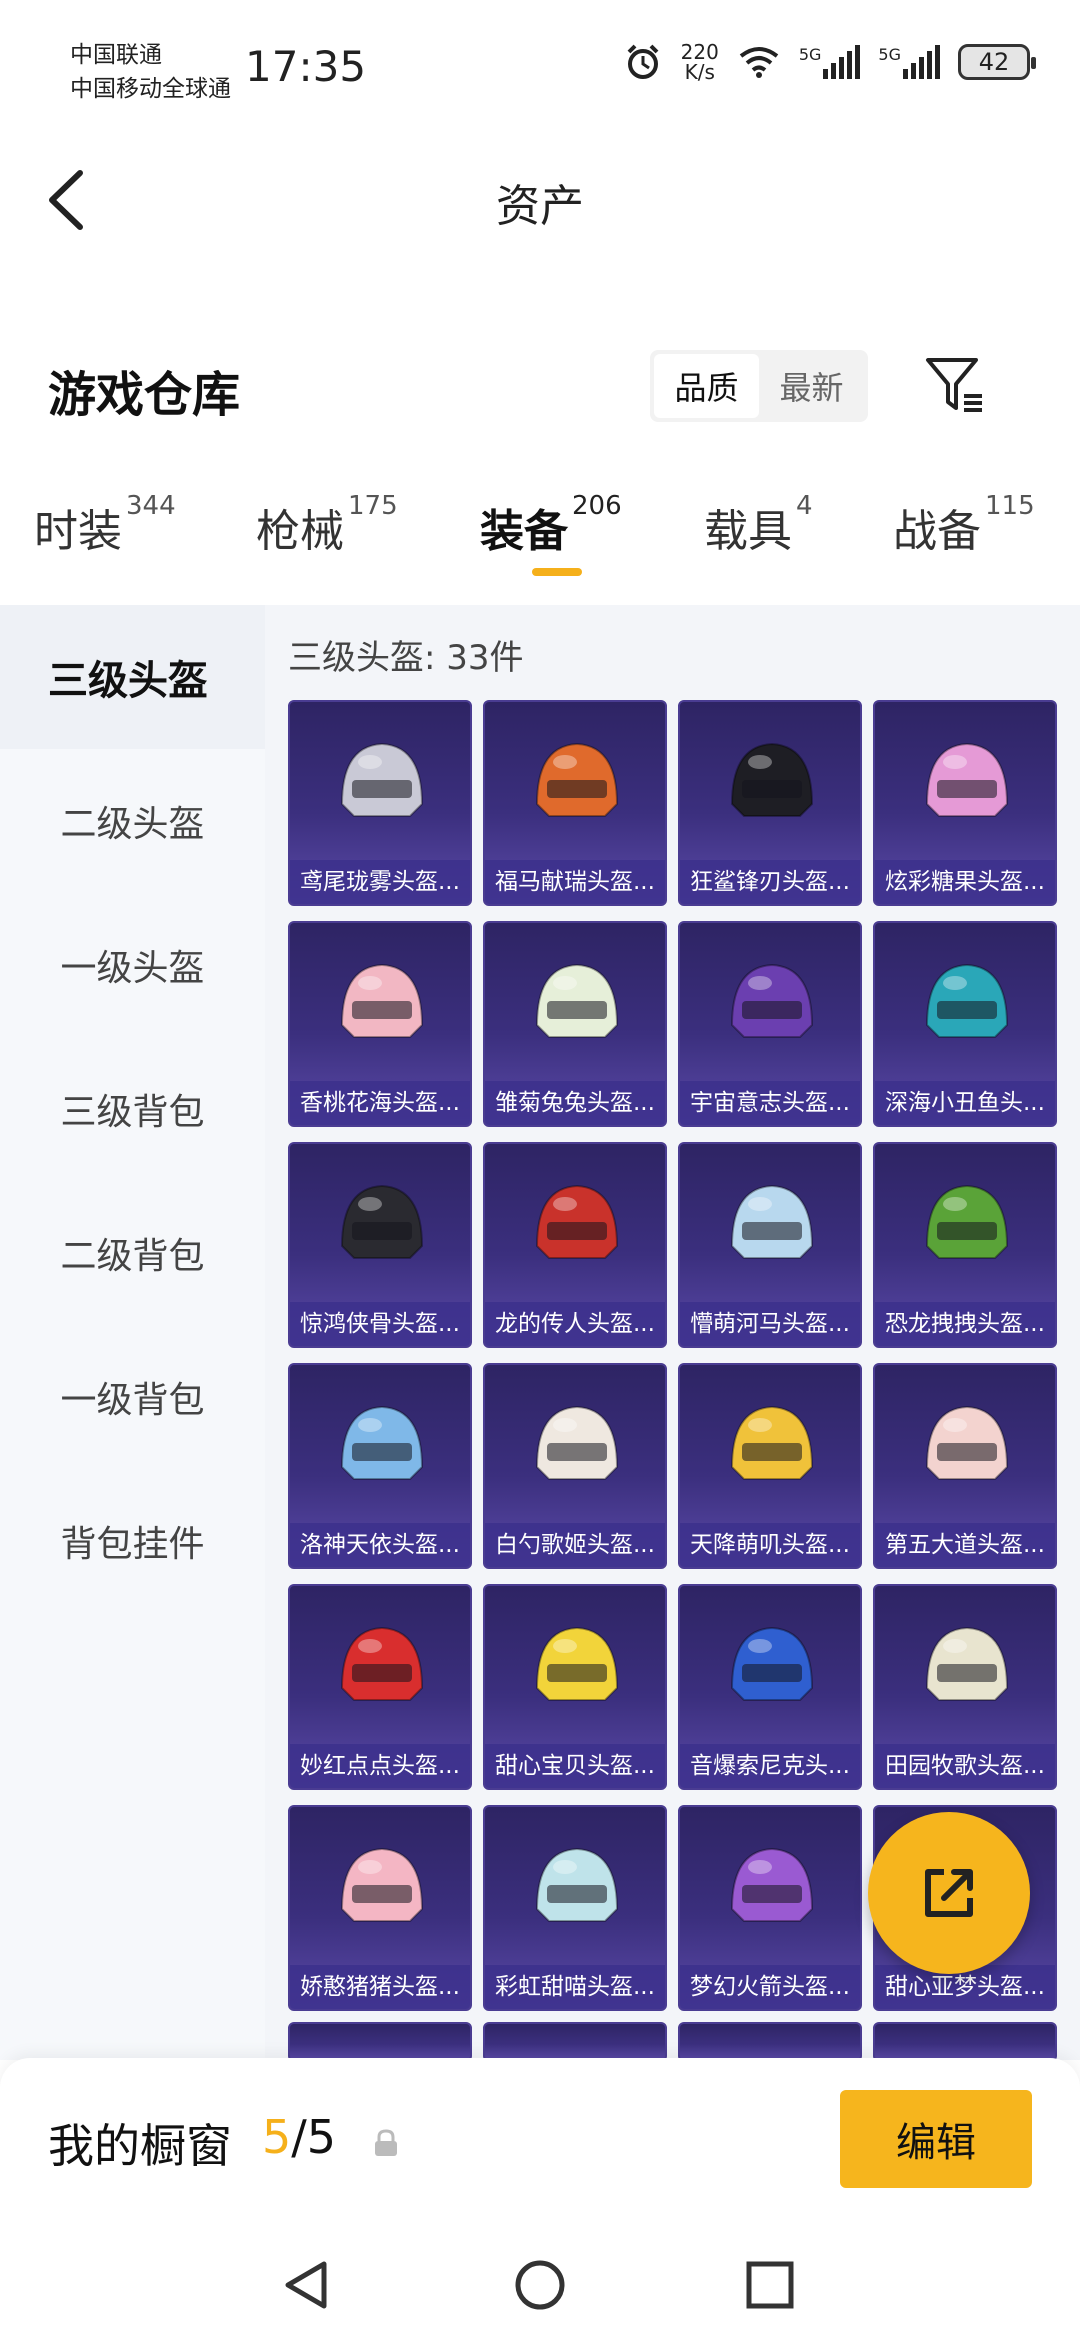  Describe the element at coordinates (759, 62) in the screenshot. I see `wifi-icon` at that location.